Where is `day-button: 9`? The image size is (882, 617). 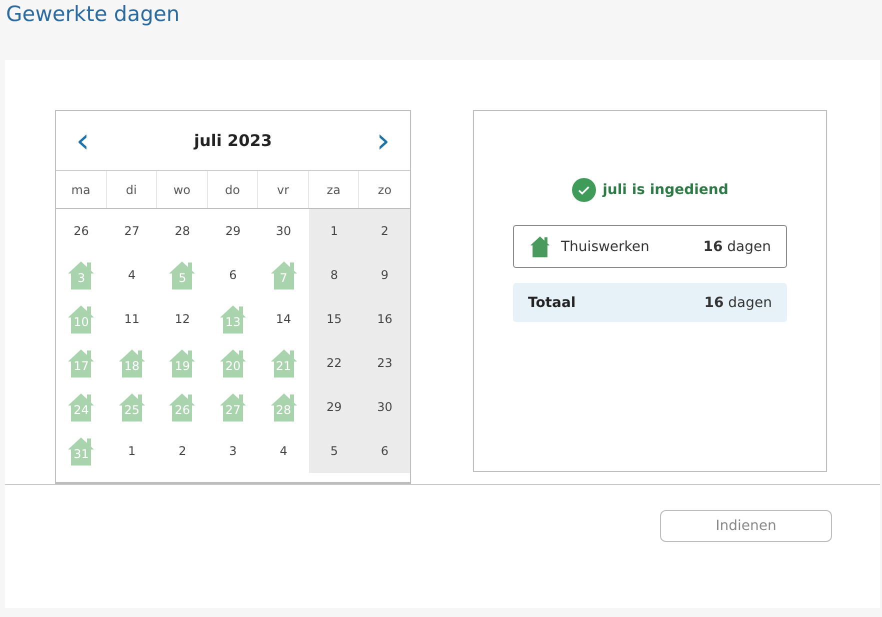 day-button: 9 is located at coordinates (384, 275).